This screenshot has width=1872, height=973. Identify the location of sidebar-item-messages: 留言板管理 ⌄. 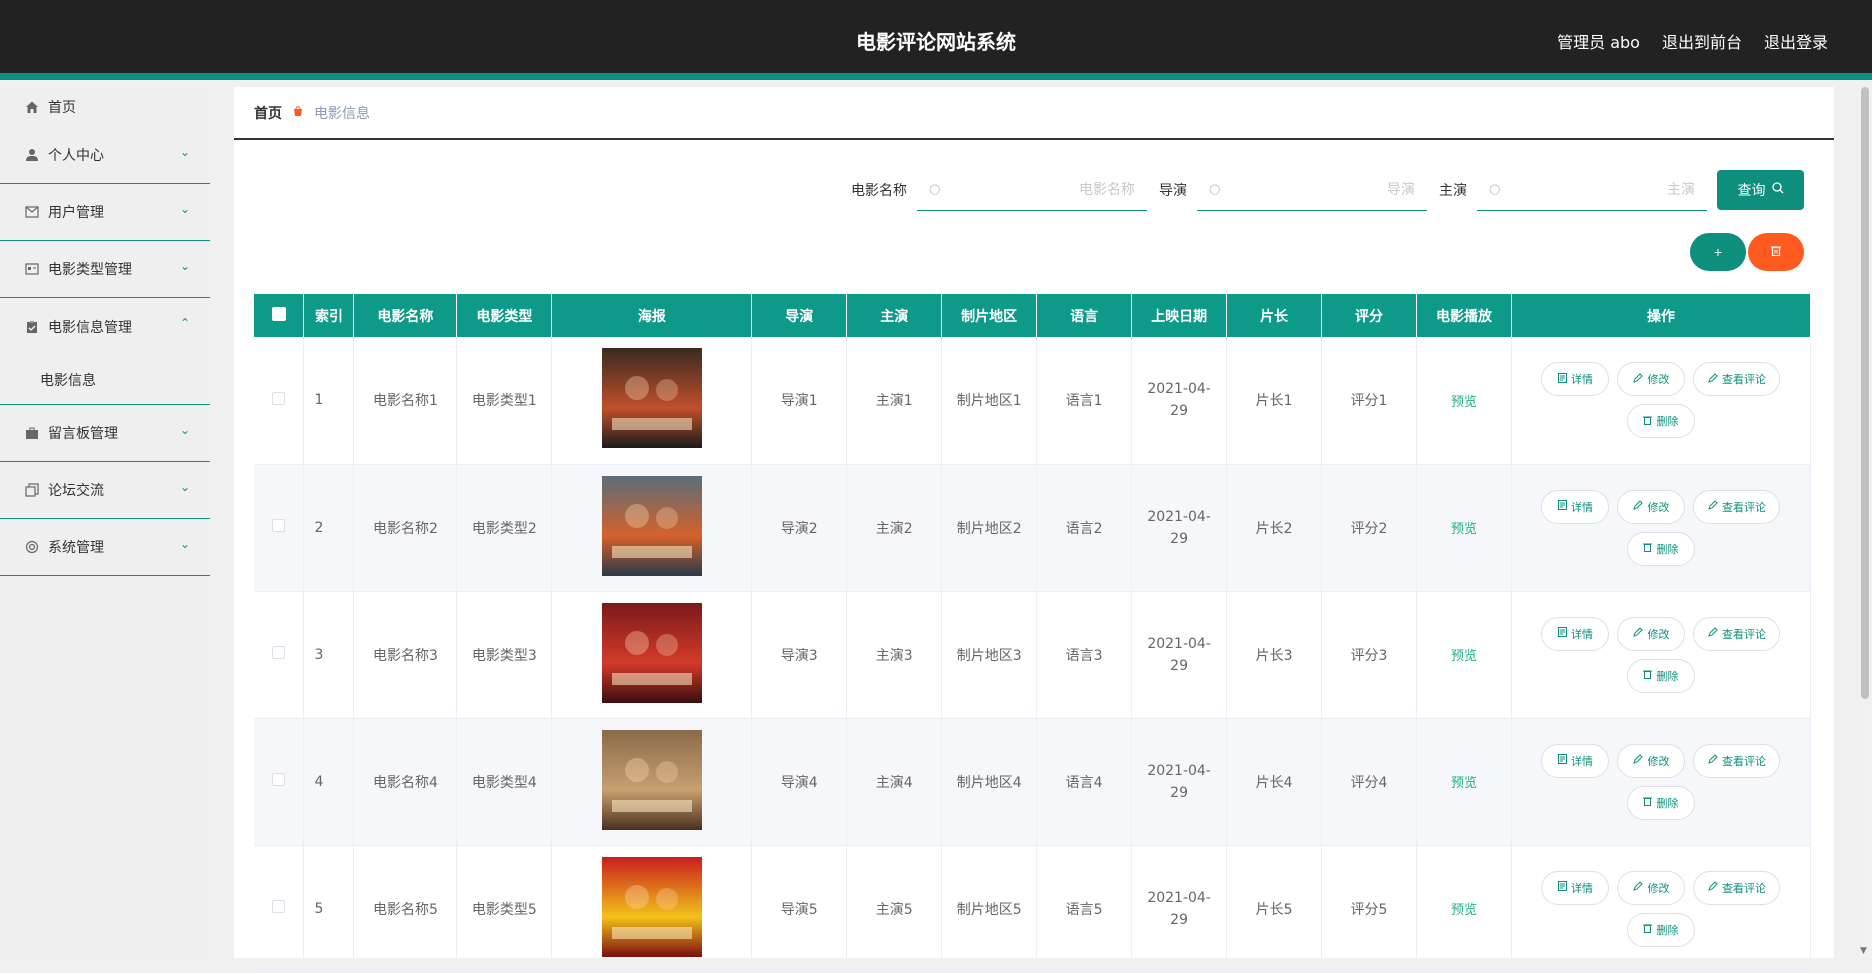
(105, 433).